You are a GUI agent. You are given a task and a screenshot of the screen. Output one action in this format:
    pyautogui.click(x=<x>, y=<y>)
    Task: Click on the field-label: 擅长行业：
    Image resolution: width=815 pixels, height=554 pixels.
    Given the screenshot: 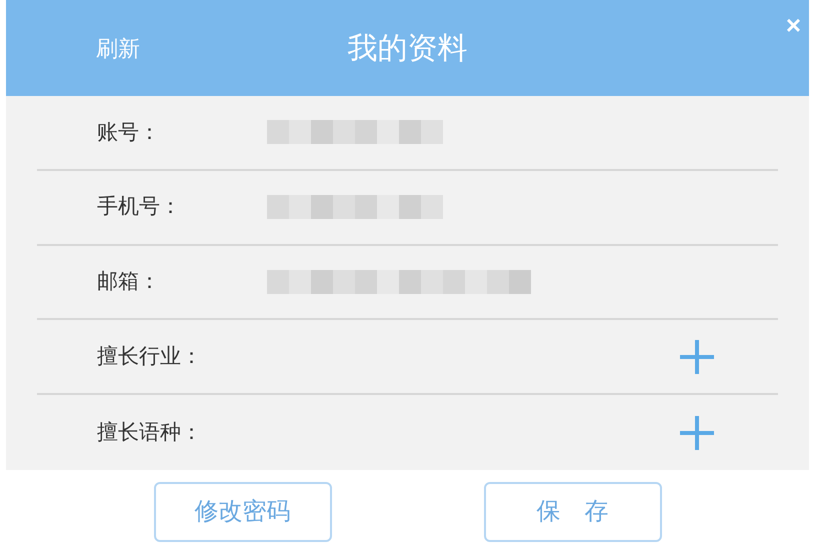 What is the action you would take?
    pyautogui.click(x=149, y=357)
    